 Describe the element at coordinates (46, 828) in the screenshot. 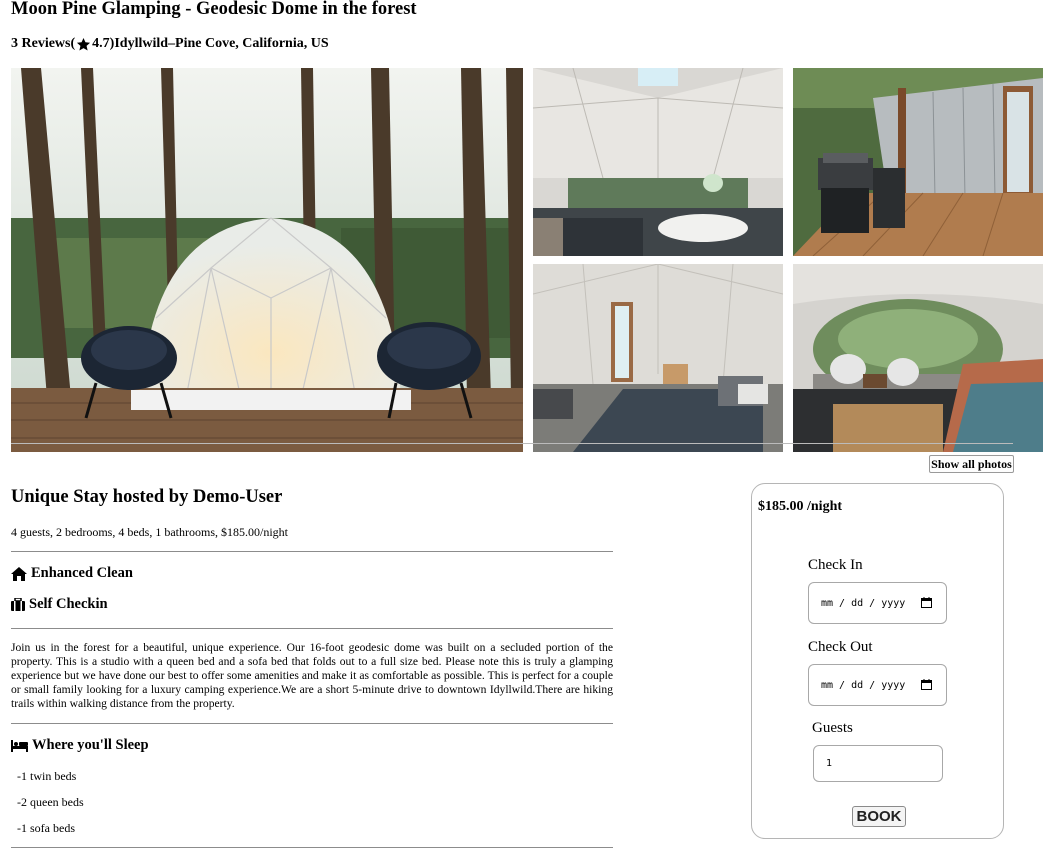

I see `sleep-item: -1 sofa beds` at that location.